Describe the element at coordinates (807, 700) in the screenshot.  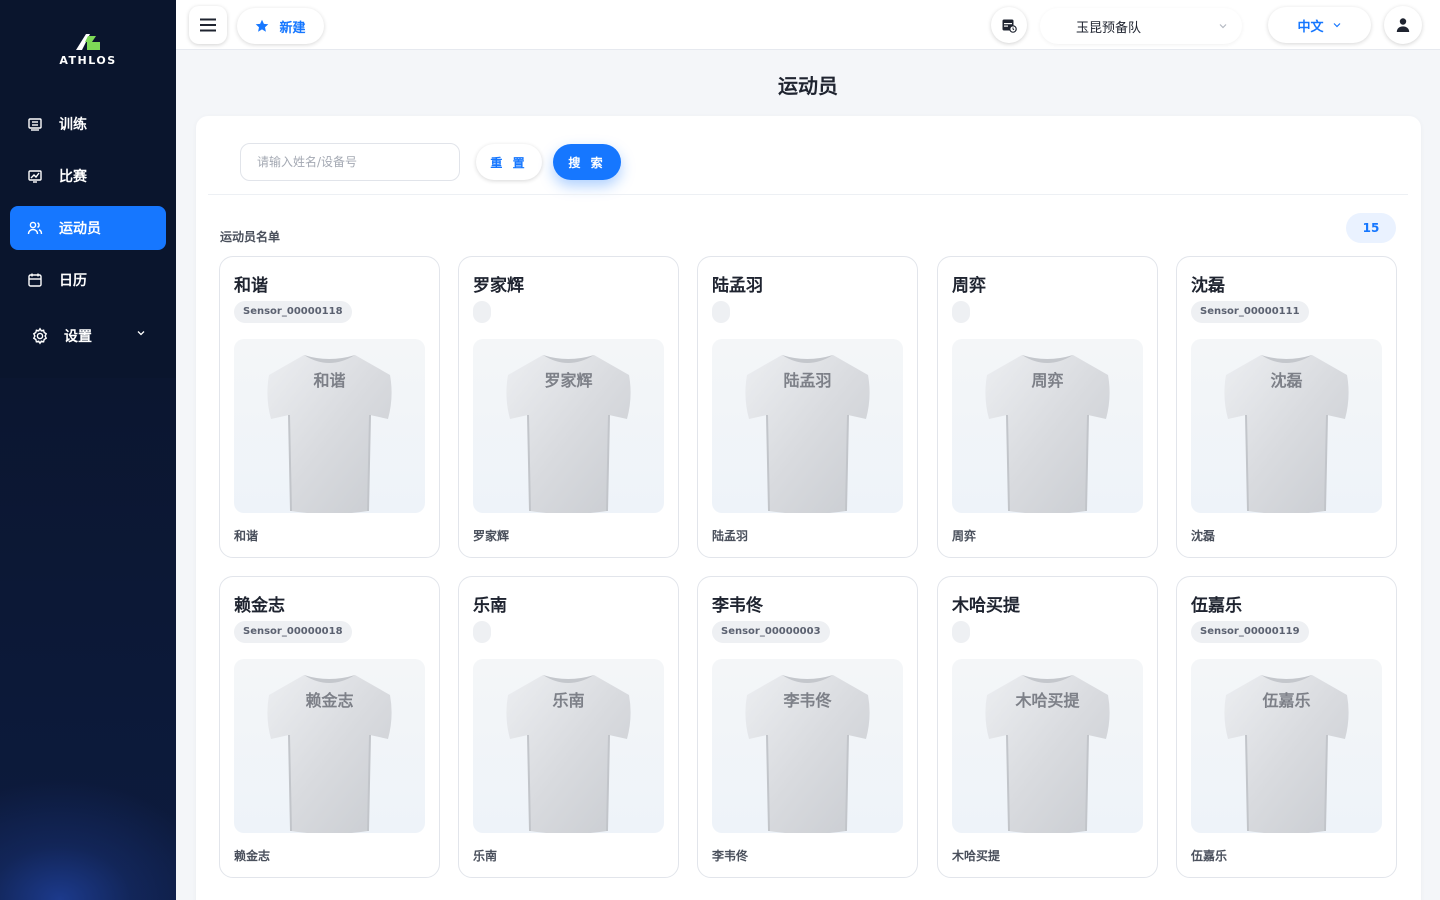
I see `jersey-name: 李韦佟` at that location.